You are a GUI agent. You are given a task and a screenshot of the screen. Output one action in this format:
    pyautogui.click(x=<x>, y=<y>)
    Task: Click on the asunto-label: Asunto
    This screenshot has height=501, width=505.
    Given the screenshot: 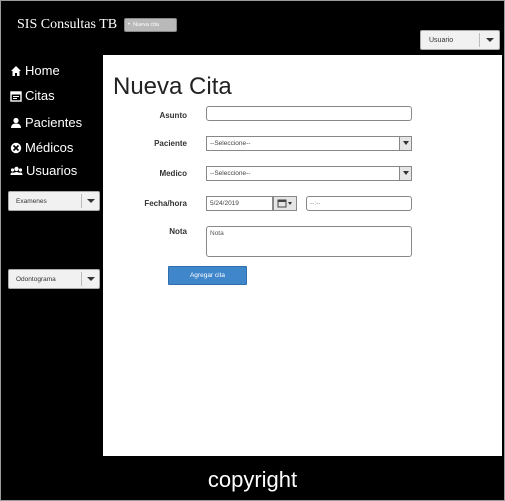 What is the action you would take?
    pyautogui.click(x=173, y=115)
    